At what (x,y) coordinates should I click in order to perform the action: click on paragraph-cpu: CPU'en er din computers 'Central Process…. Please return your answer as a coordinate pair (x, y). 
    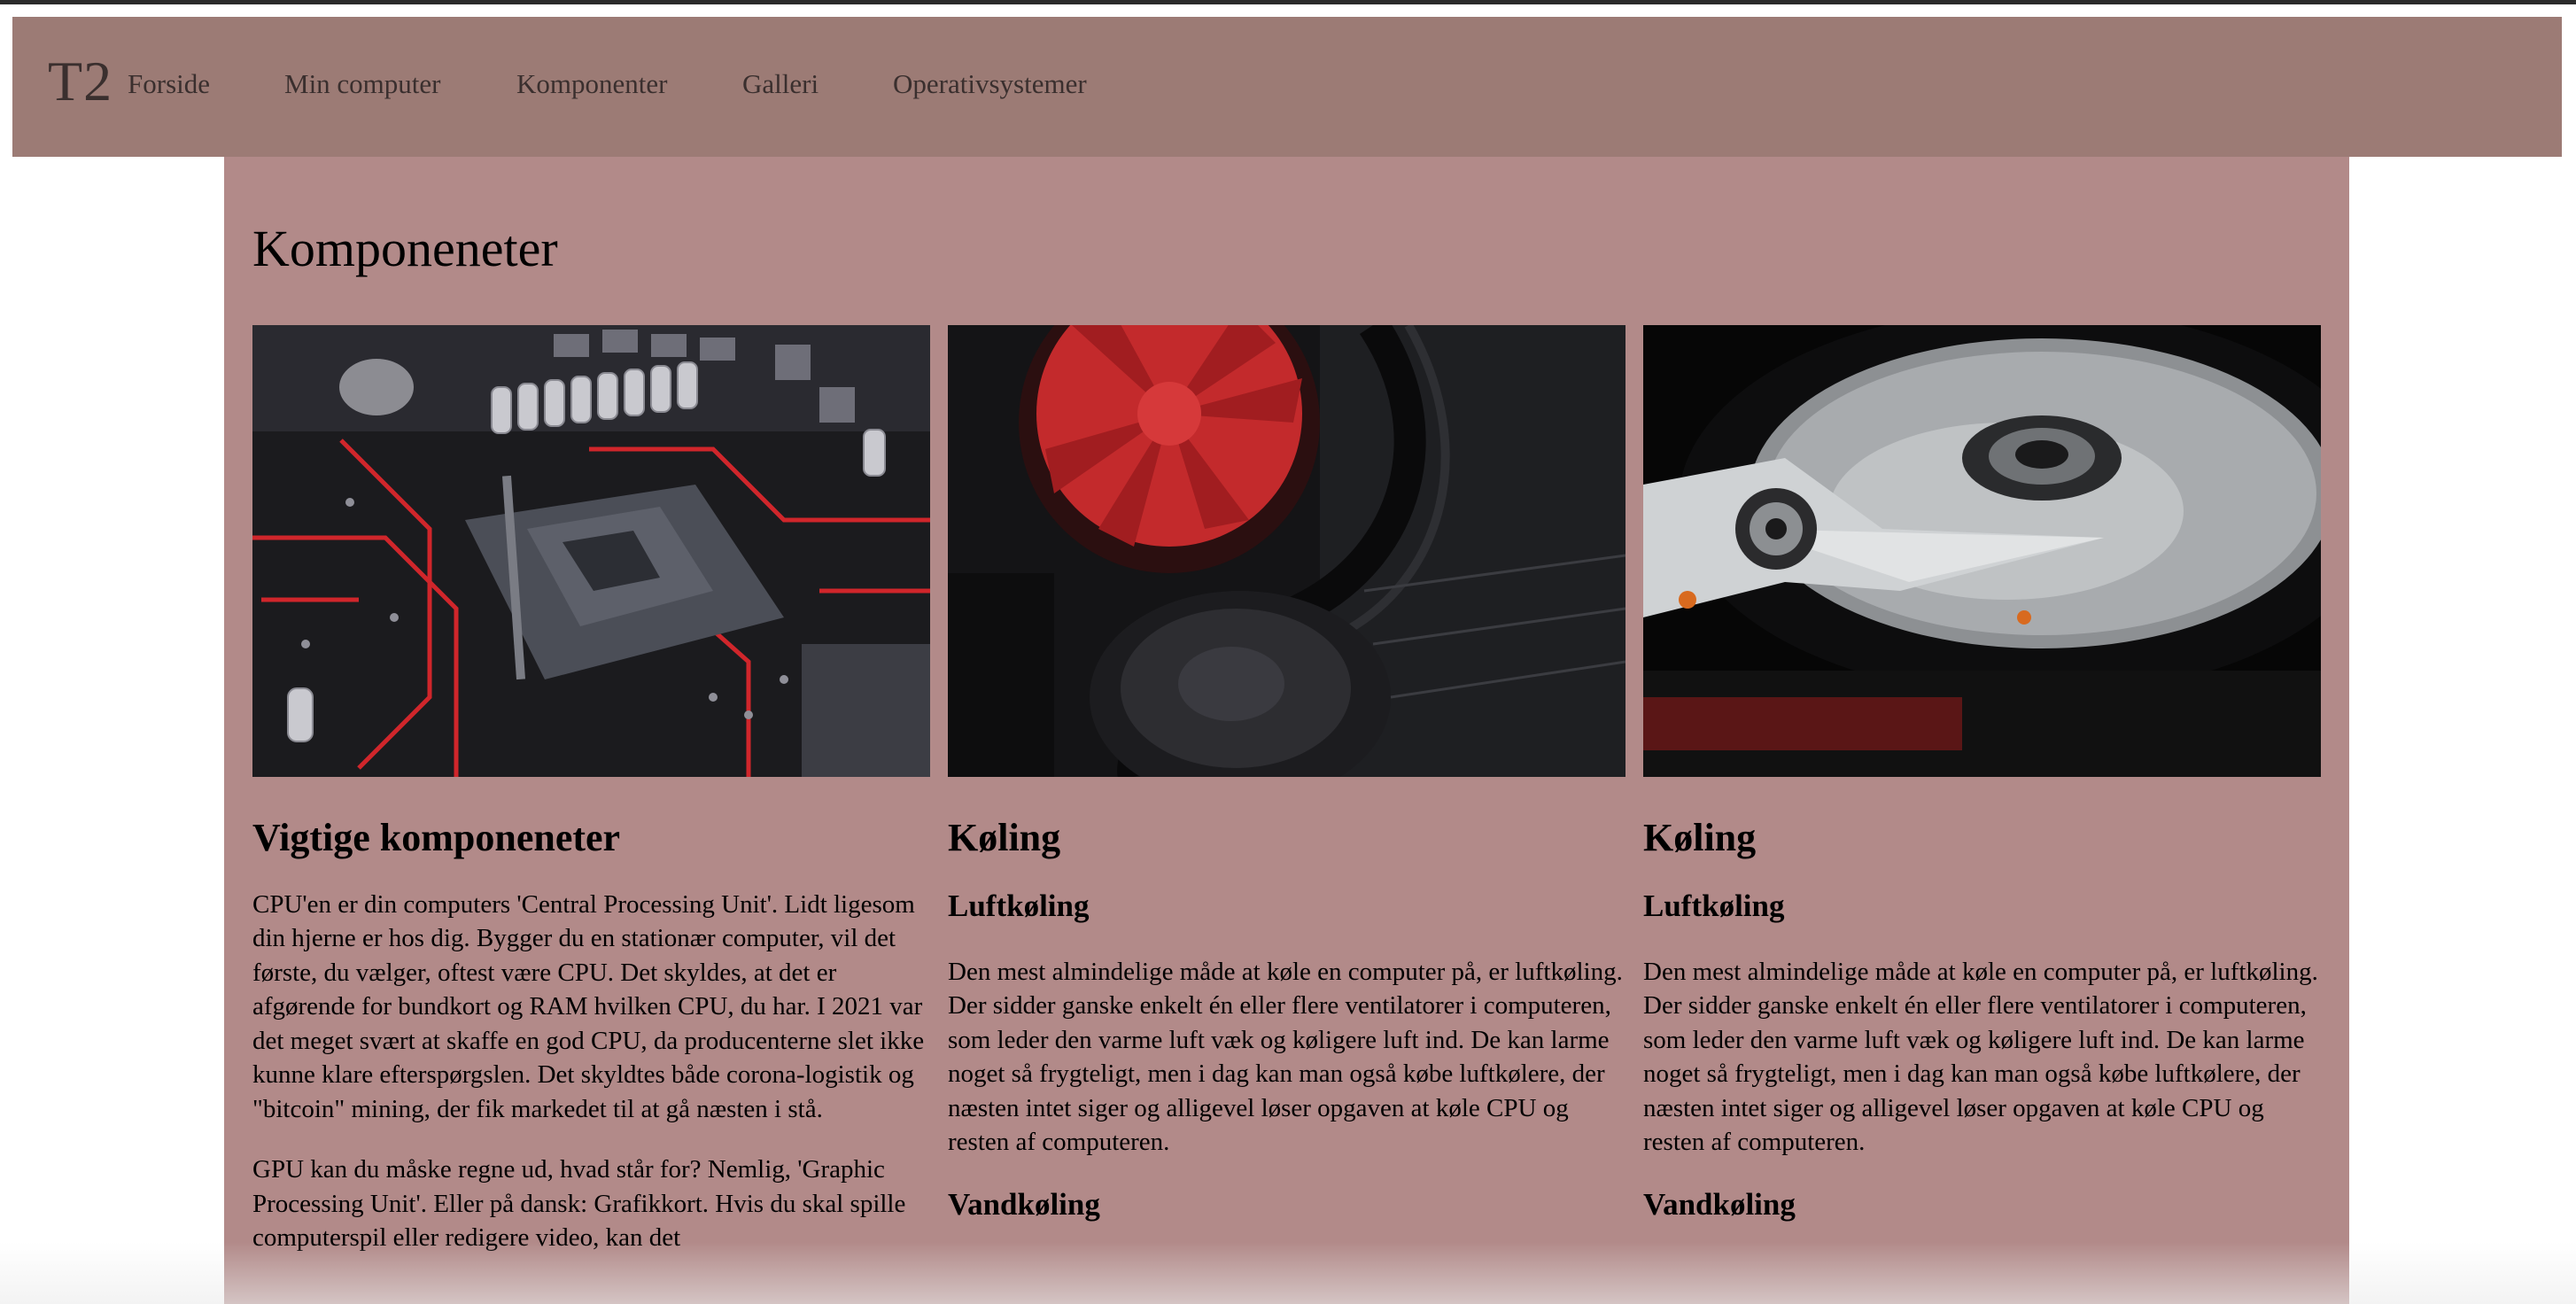
    Looking at the image, I should click on (588, 1006).